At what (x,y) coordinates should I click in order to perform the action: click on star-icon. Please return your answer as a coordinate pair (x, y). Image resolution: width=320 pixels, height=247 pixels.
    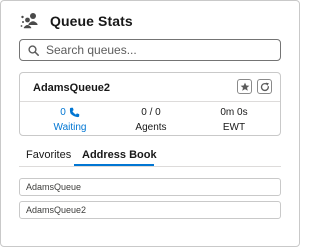
    Looking at the image, I should click on (244, 86).